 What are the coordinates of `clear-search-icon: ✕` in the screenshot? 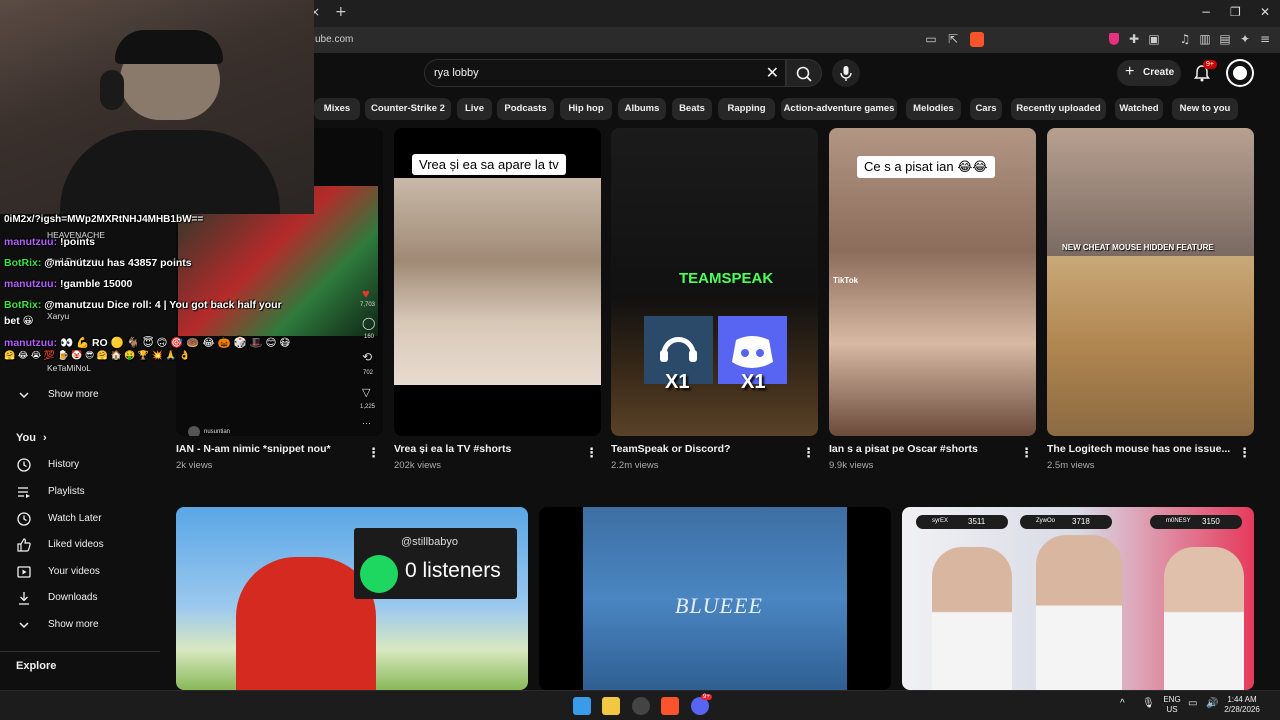 It's located at (772, 72).